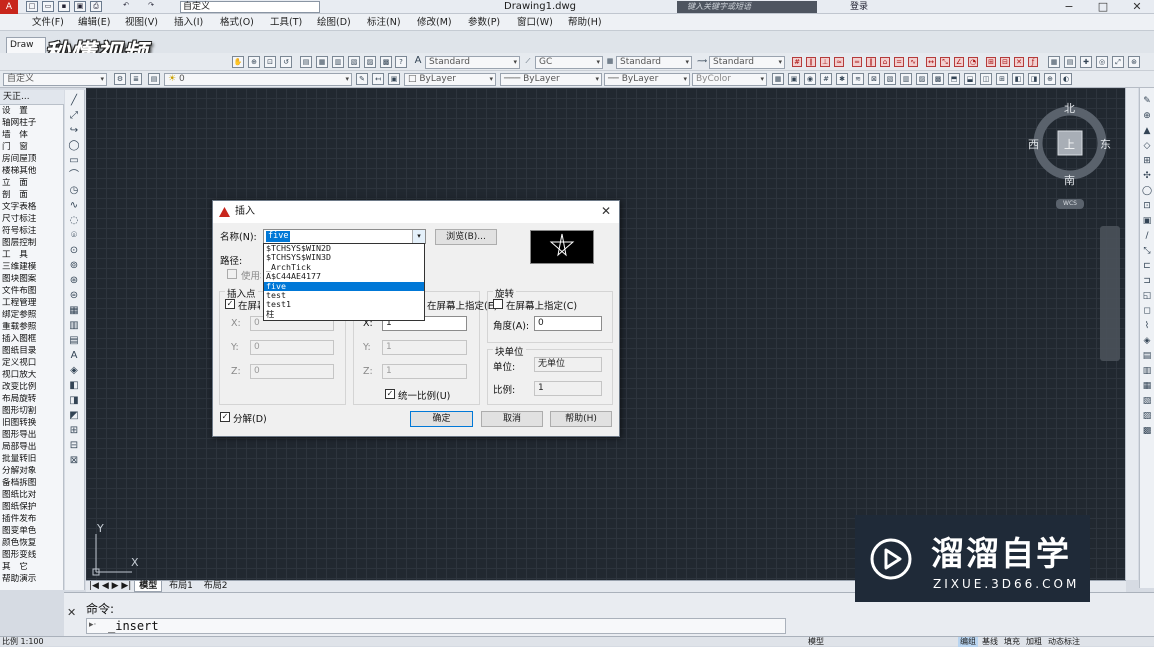 The height and width of the screenshot is (647, 1154). I want to click on draw-tool-icon: ▦, so click(74, 312).